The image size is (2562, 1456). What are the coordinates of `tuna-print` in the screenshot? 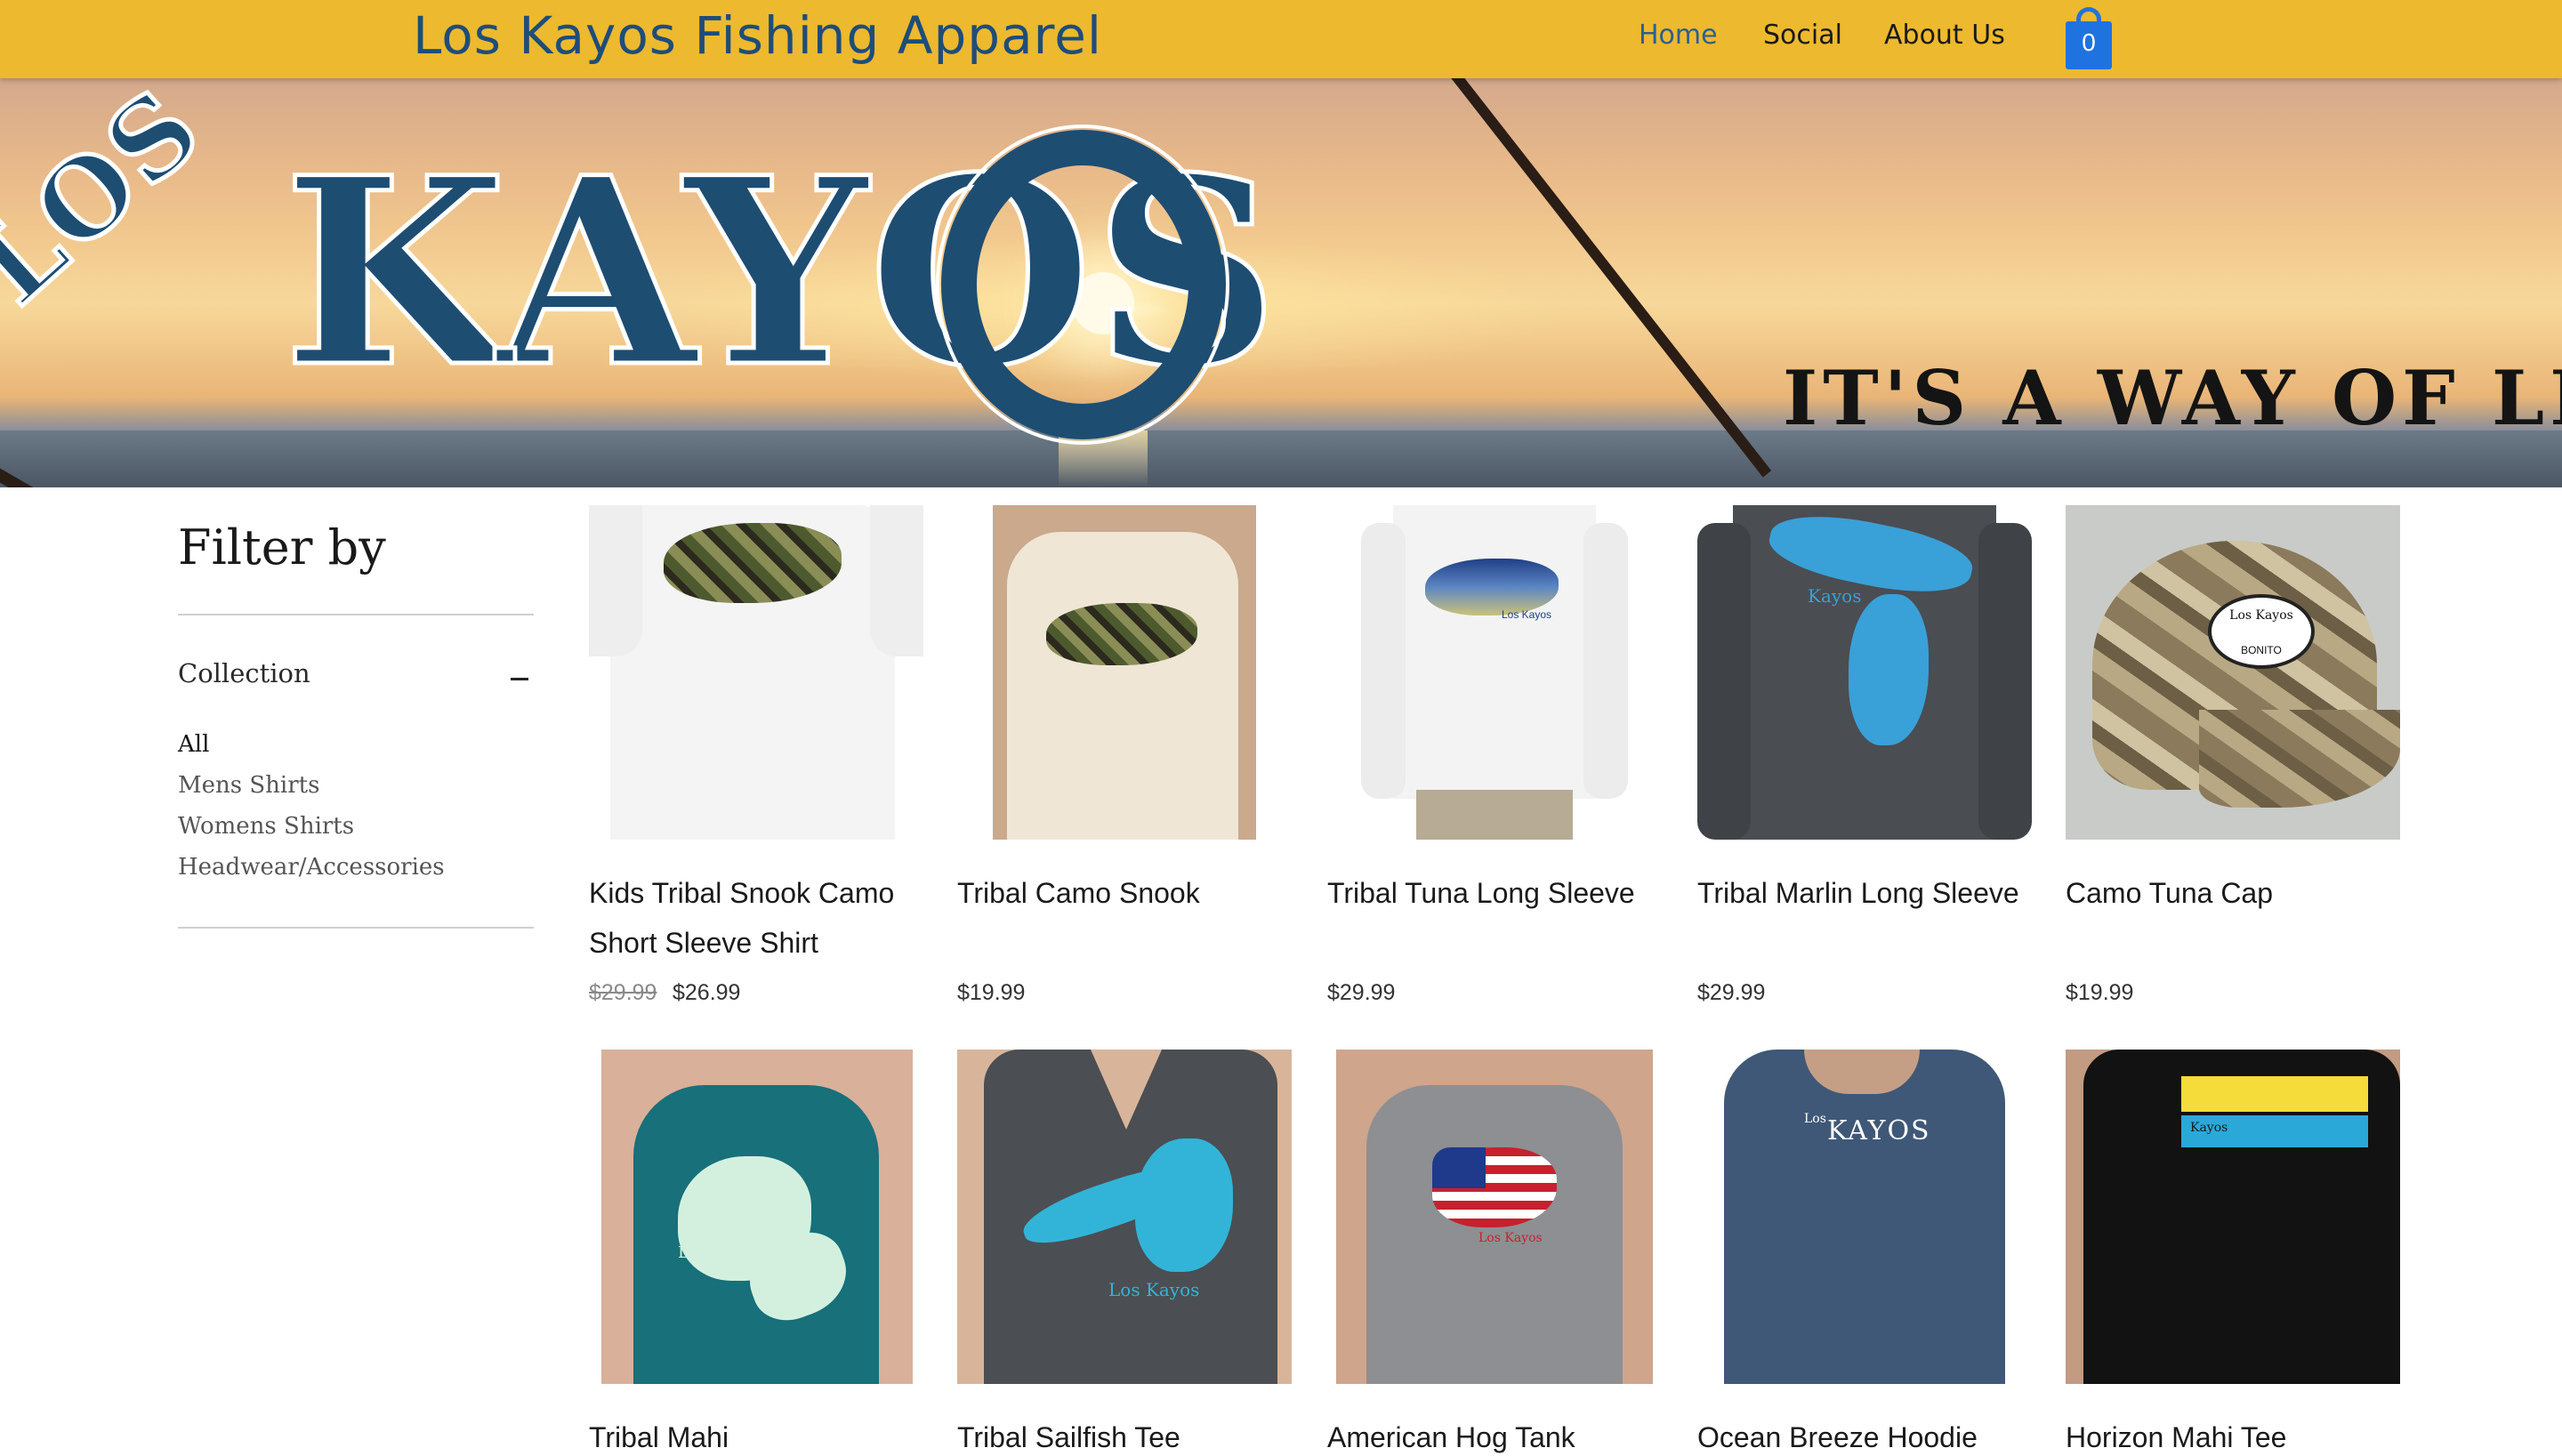 It's located at (1492, 587).